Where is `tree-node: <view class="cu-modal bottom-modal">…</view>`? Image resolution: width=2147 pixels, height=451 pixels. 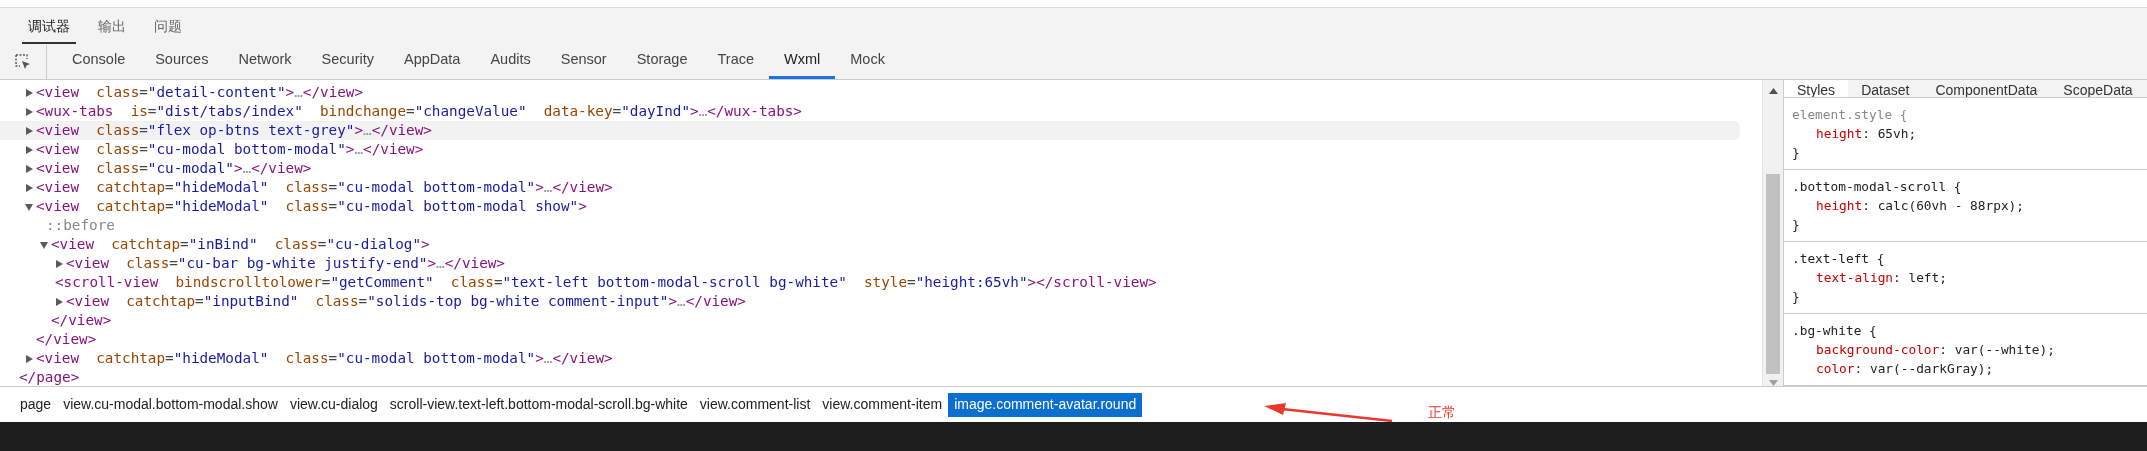 tree-node: <view class="cu-modal bottom-modal">…</view> is located at coordinates (230, 149).